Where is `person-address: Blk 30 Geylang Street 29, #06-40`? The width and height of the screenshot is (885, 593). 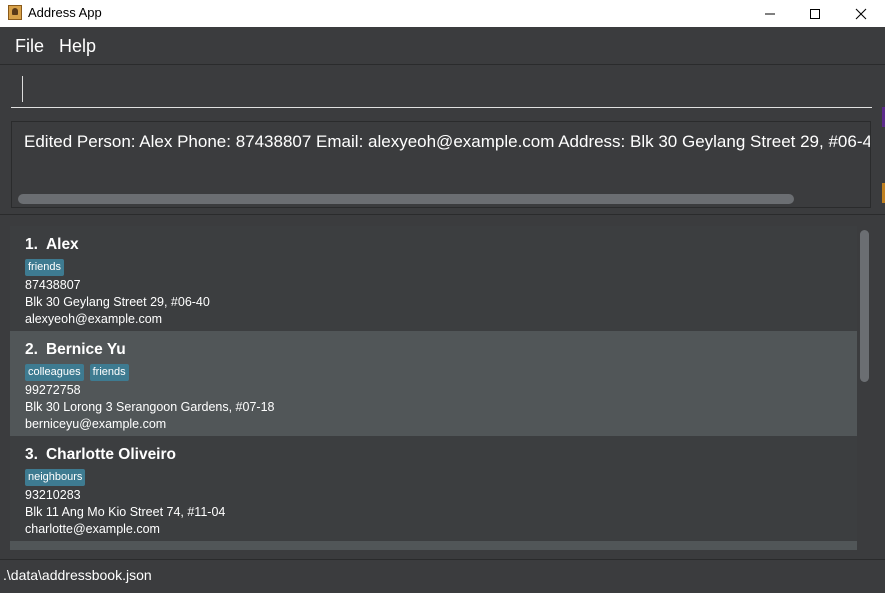
person-address: Blk 30 Geylang Street 29, #06-40 is located at coordinates (117, 302).